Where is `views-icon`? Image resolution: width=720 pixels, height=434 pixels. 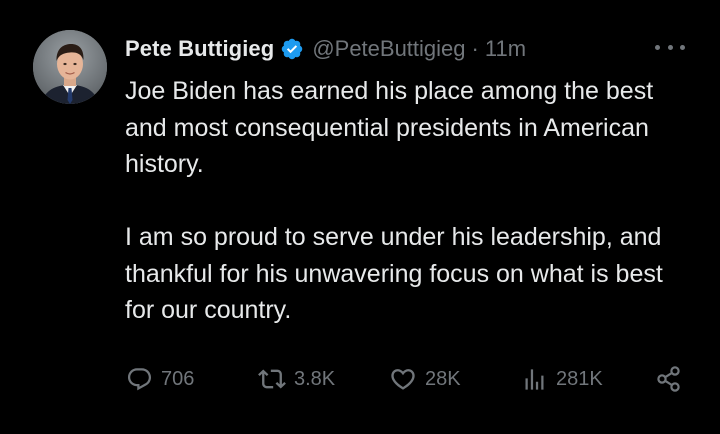
views-icon is located at coordinates (534, 379).